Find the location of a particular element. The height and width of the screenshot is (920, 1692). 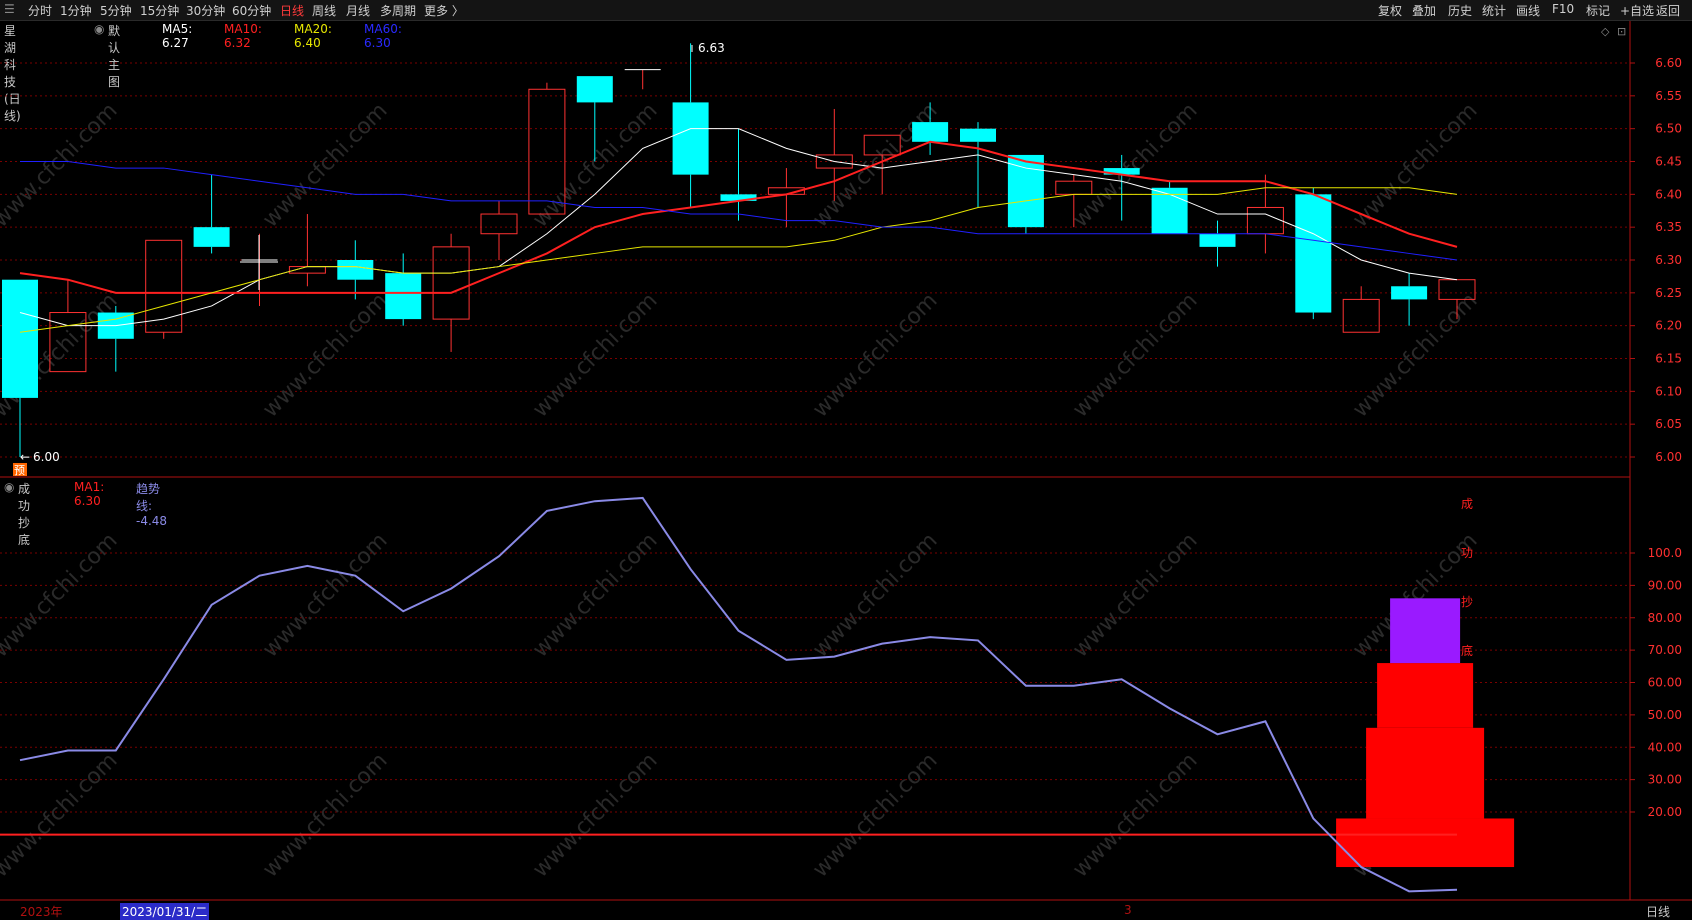

signal-vertical-char: 功 is located at coordinates (1467, 553).